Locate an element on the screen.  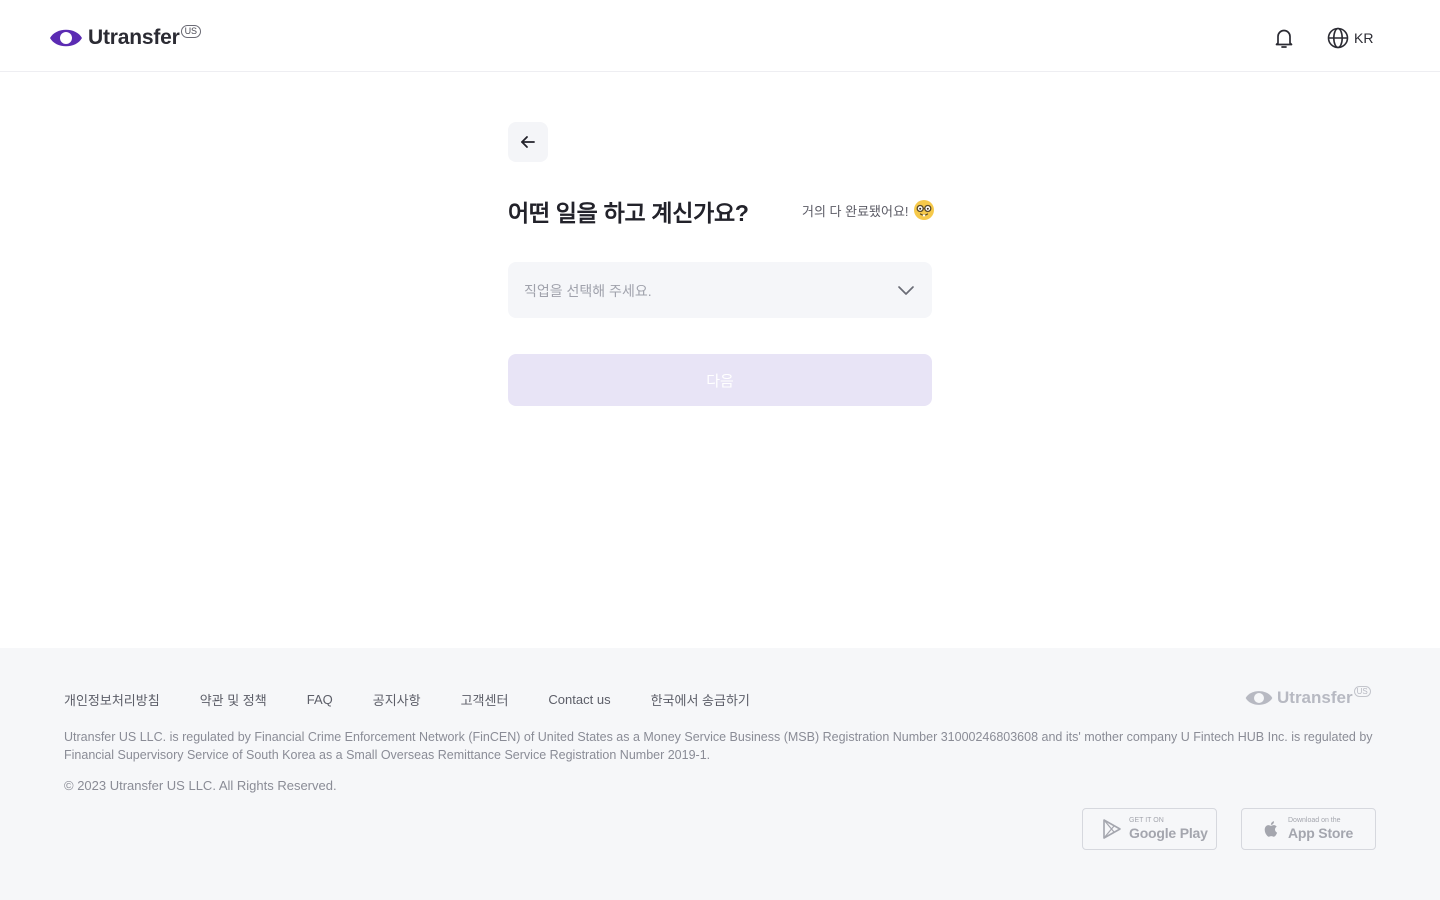
back-button is located at coordinates (528, 142).